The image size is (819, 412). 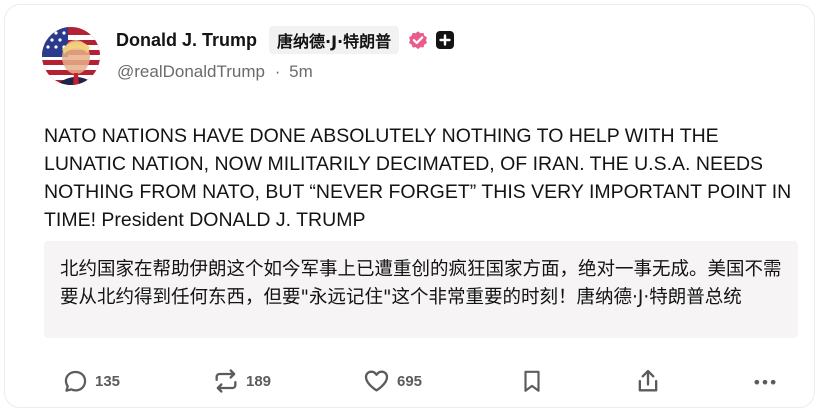 I want to click on handle-row: @realDonaldTrump · 5m, so click(x=215, y=72).